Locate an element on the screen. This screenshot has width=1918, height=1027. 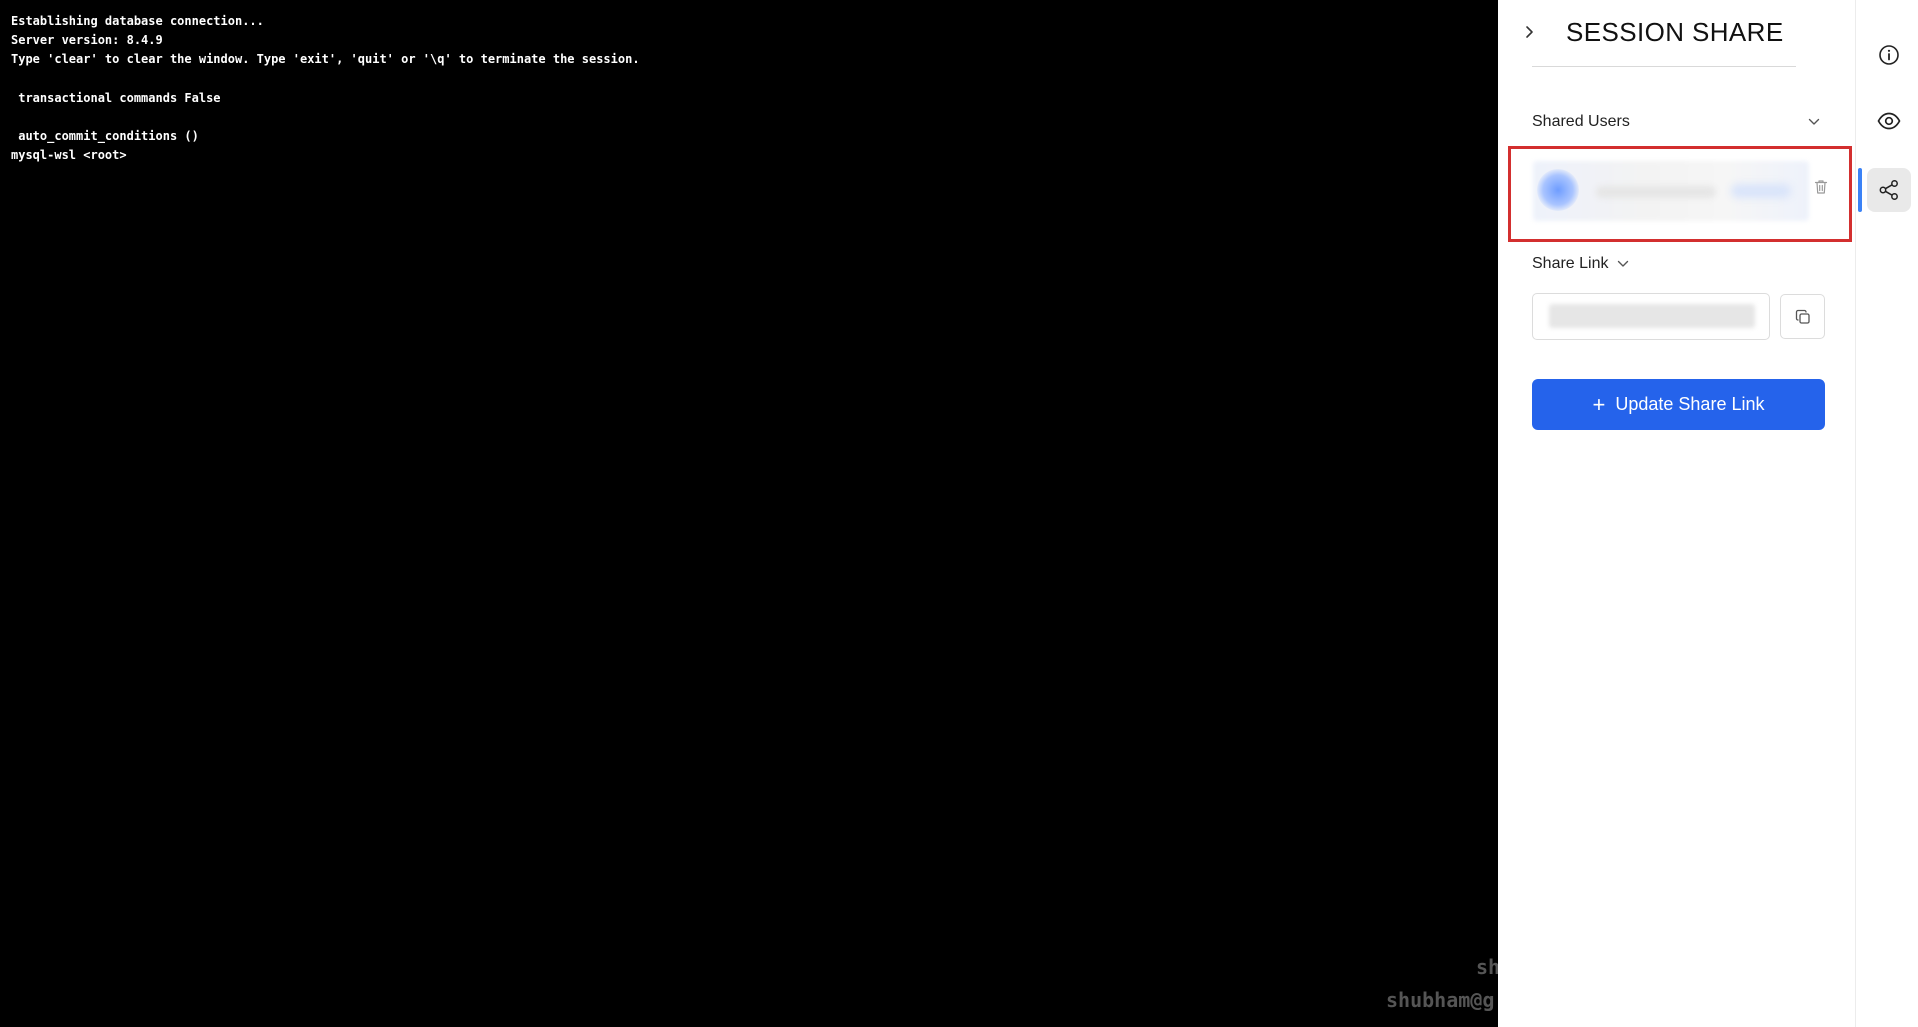
share-button is located at coordinates (1889, 190).